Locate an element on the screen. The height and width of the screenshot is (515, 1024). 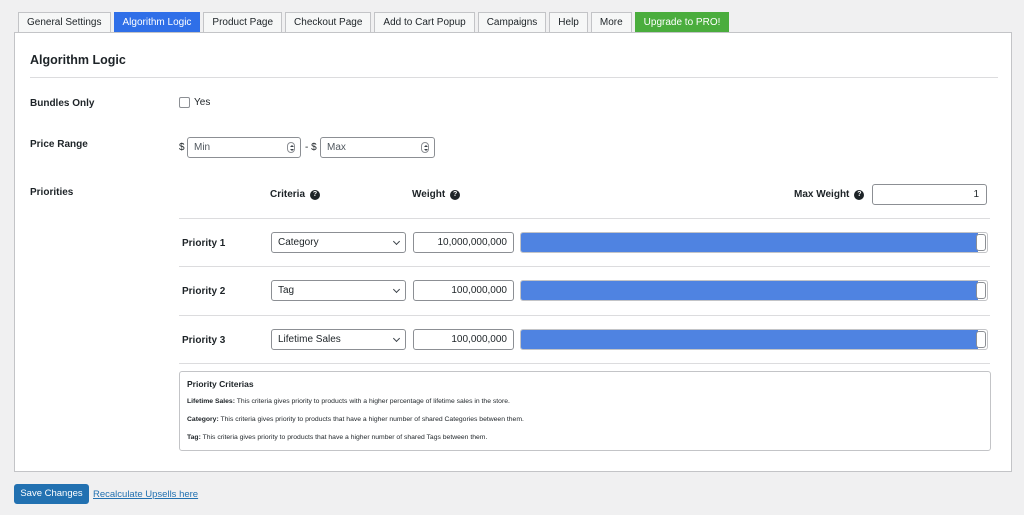
tab-help: Help is located at coordinates (568, 22).